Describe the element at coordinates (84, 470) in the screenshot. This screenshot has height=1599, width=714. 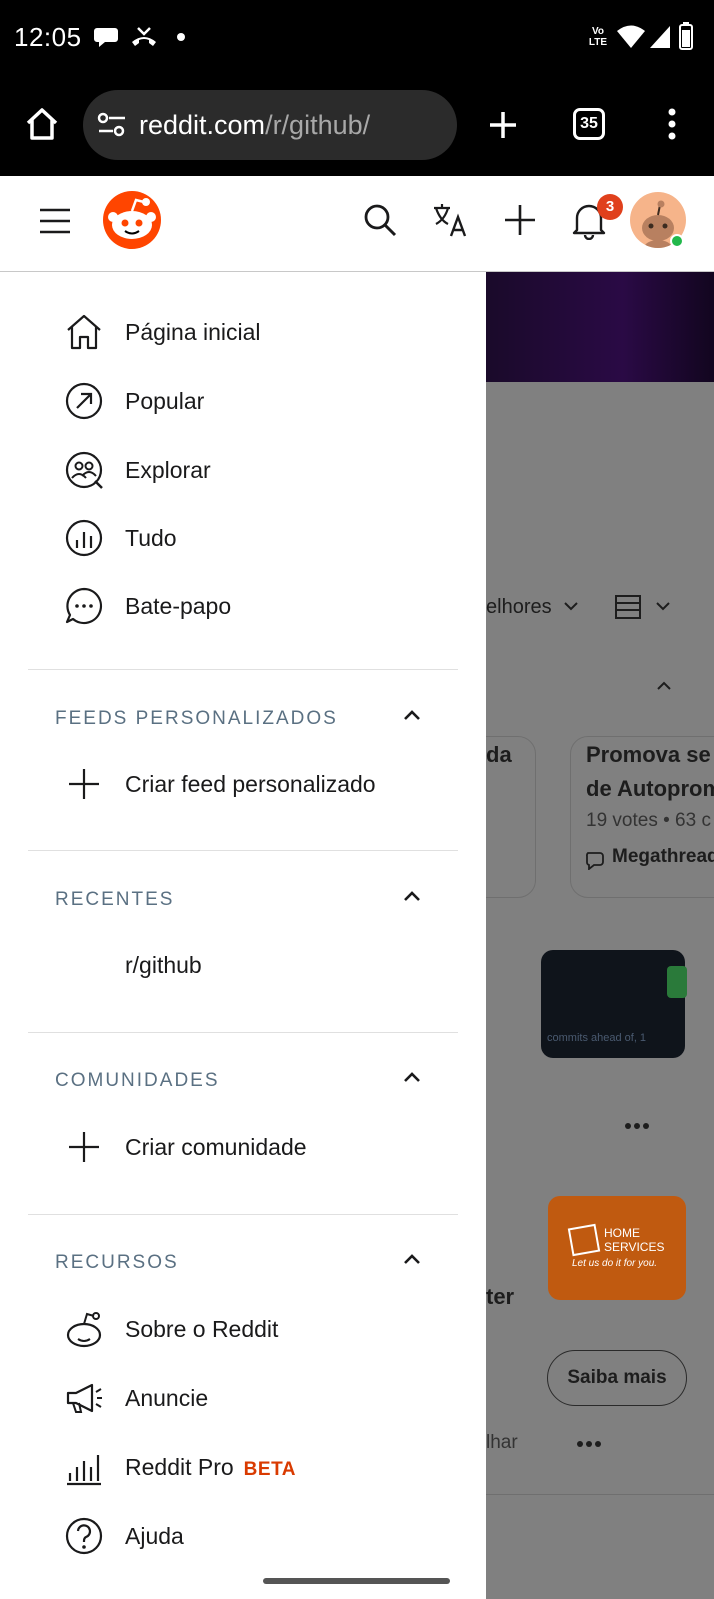
I see `explore-icon` at that location.